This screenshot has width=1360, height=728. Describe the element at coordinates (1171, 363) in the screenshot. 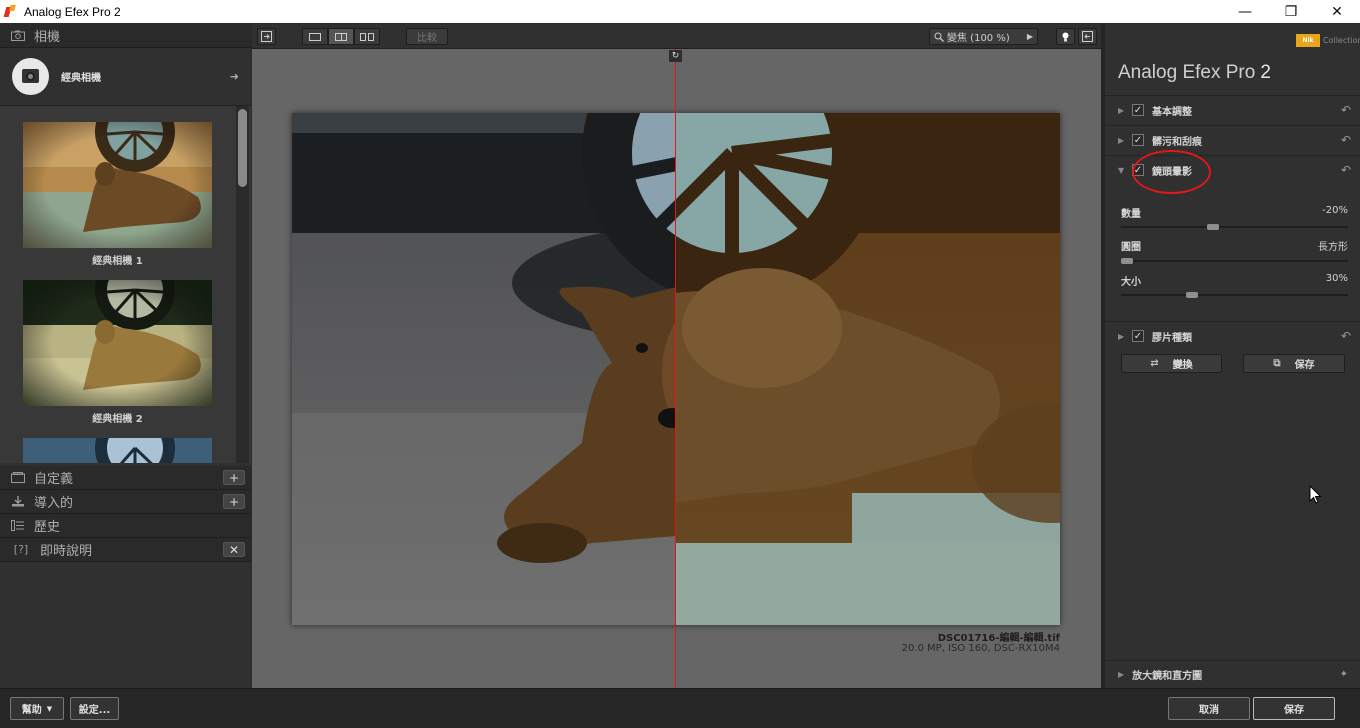

I see `shuffle-button: ⇄ 變換` at that location.